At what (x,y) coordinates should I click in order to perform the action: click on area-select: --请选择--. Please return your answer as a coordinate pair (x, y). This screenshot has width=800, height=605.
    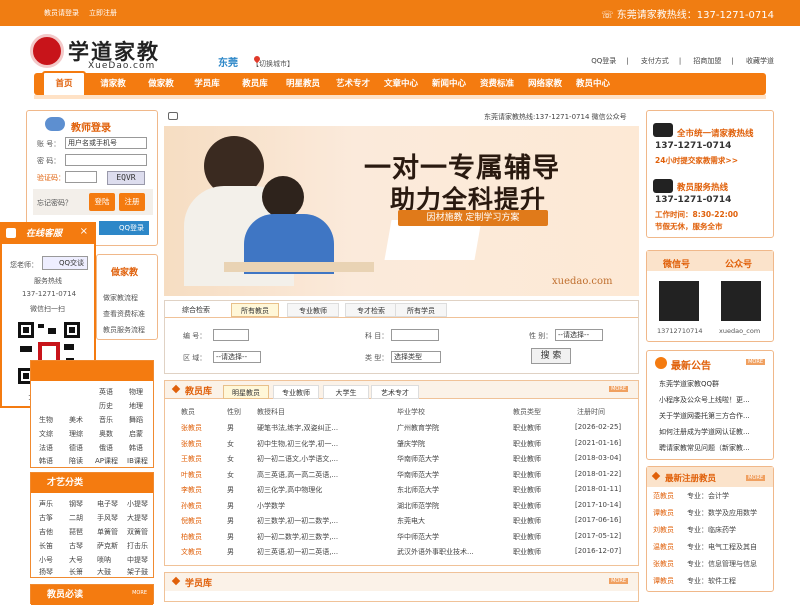
    Looking at the image, I should click on (237, 357).